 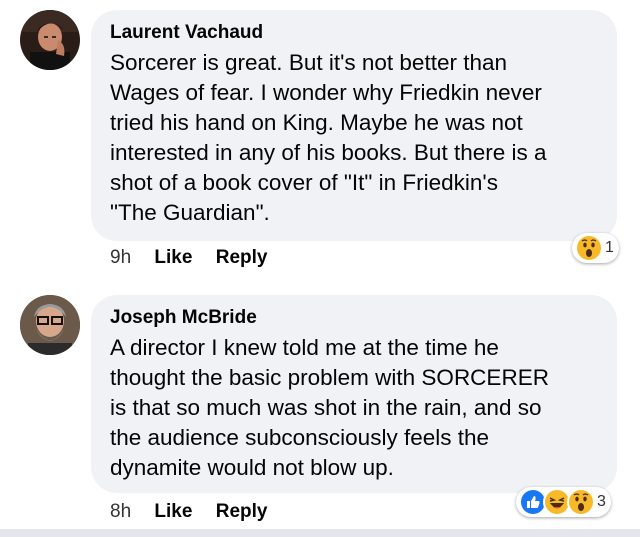 What do you see at coordinates (197, 258) in the screenshot?
I see `comment-actions: 9h Like Reply` at bounding box center [197, 258].